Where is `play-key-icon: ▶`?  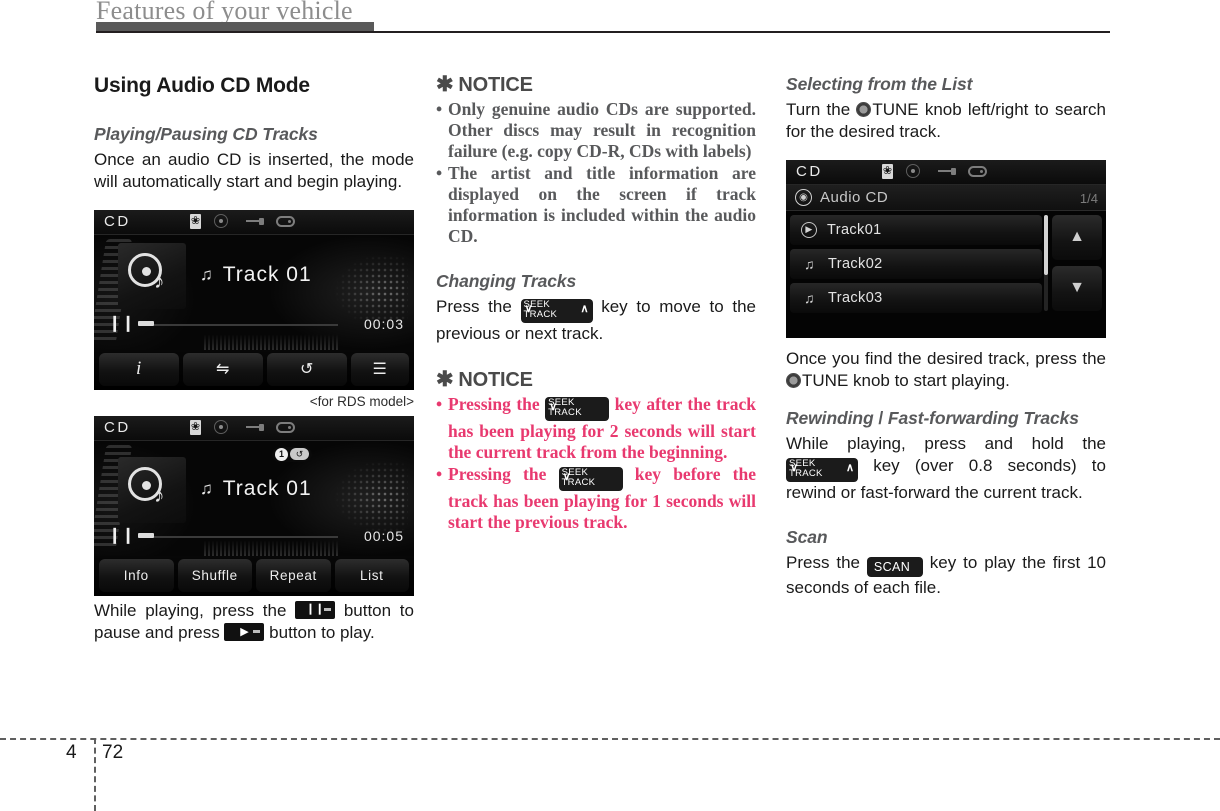 play-key-icon: ▶ is located at coordinates (244, 631).